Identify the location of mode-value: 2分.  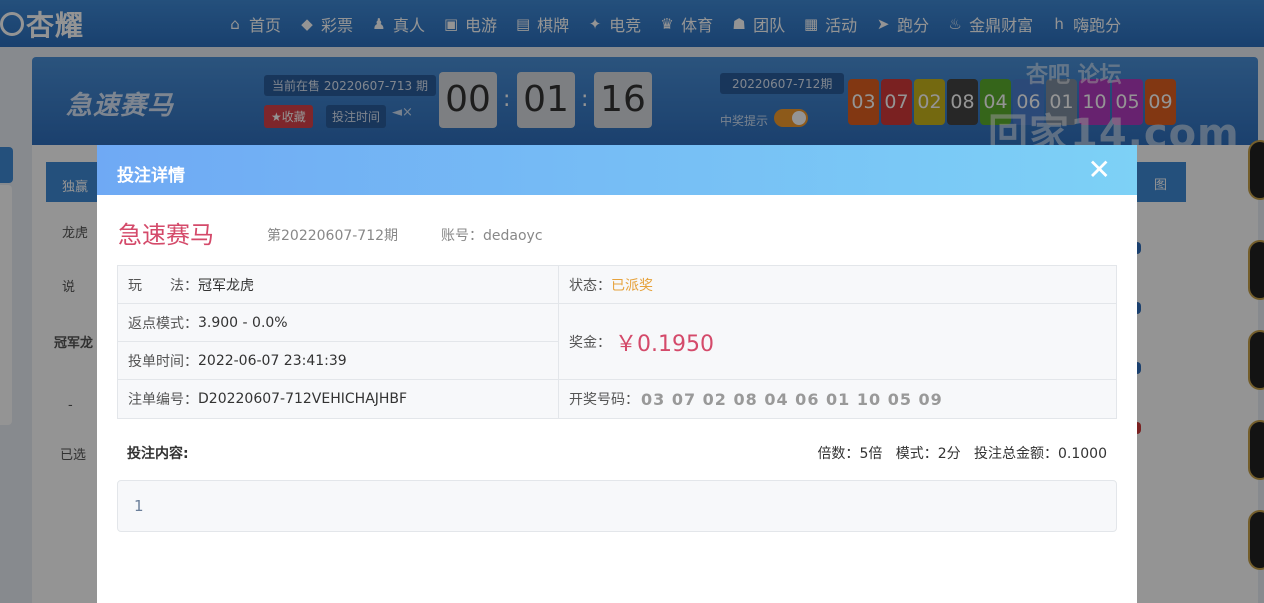
(949, 454).